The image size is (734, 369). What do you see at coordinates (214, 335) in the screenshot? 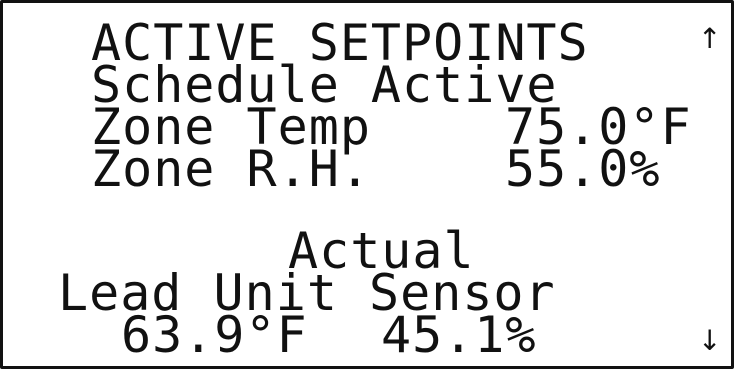
I see `sensor-temp-value: 63.9°F` at bounding box center [214, 335].